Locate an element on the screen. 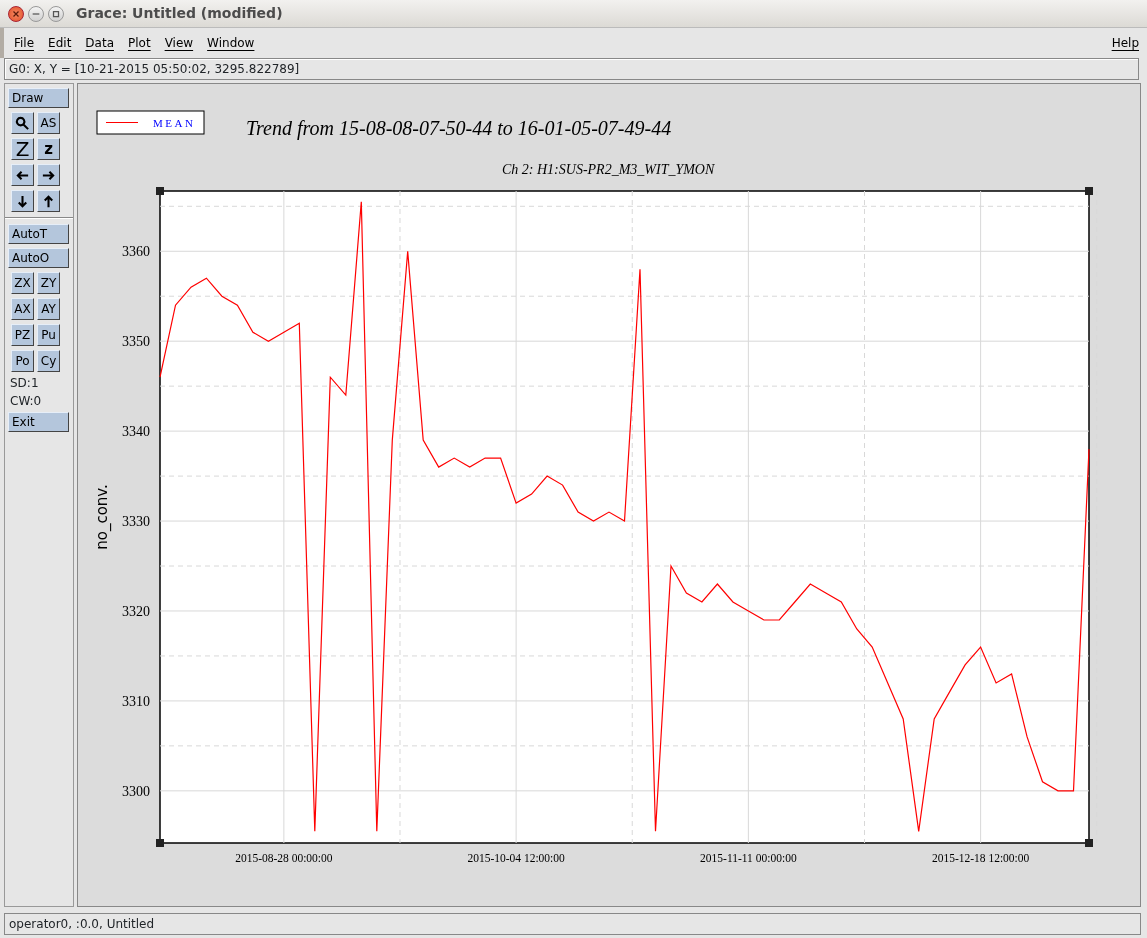 Image resolution: width=1147 pixels, height=938 pixels. menu-item: Help is located at coordinates (1125, 43).